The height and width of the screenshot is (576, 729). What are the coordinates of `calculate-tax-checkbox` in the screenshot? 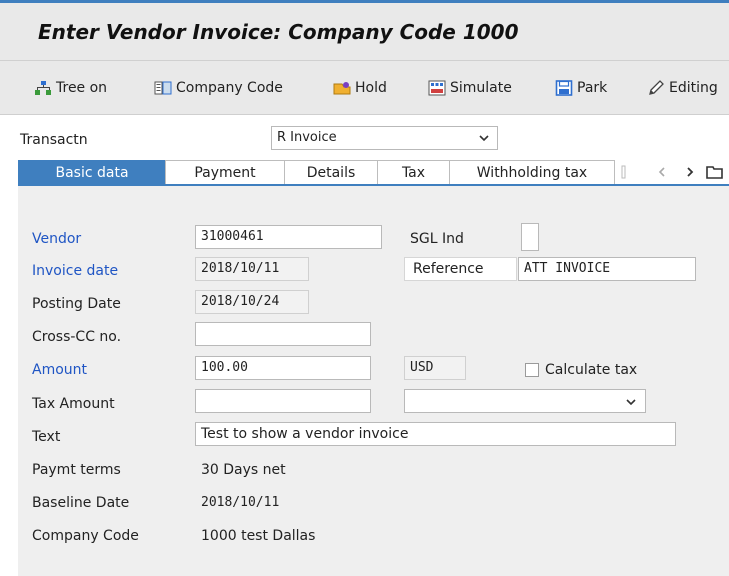 It's located at (532, 370).